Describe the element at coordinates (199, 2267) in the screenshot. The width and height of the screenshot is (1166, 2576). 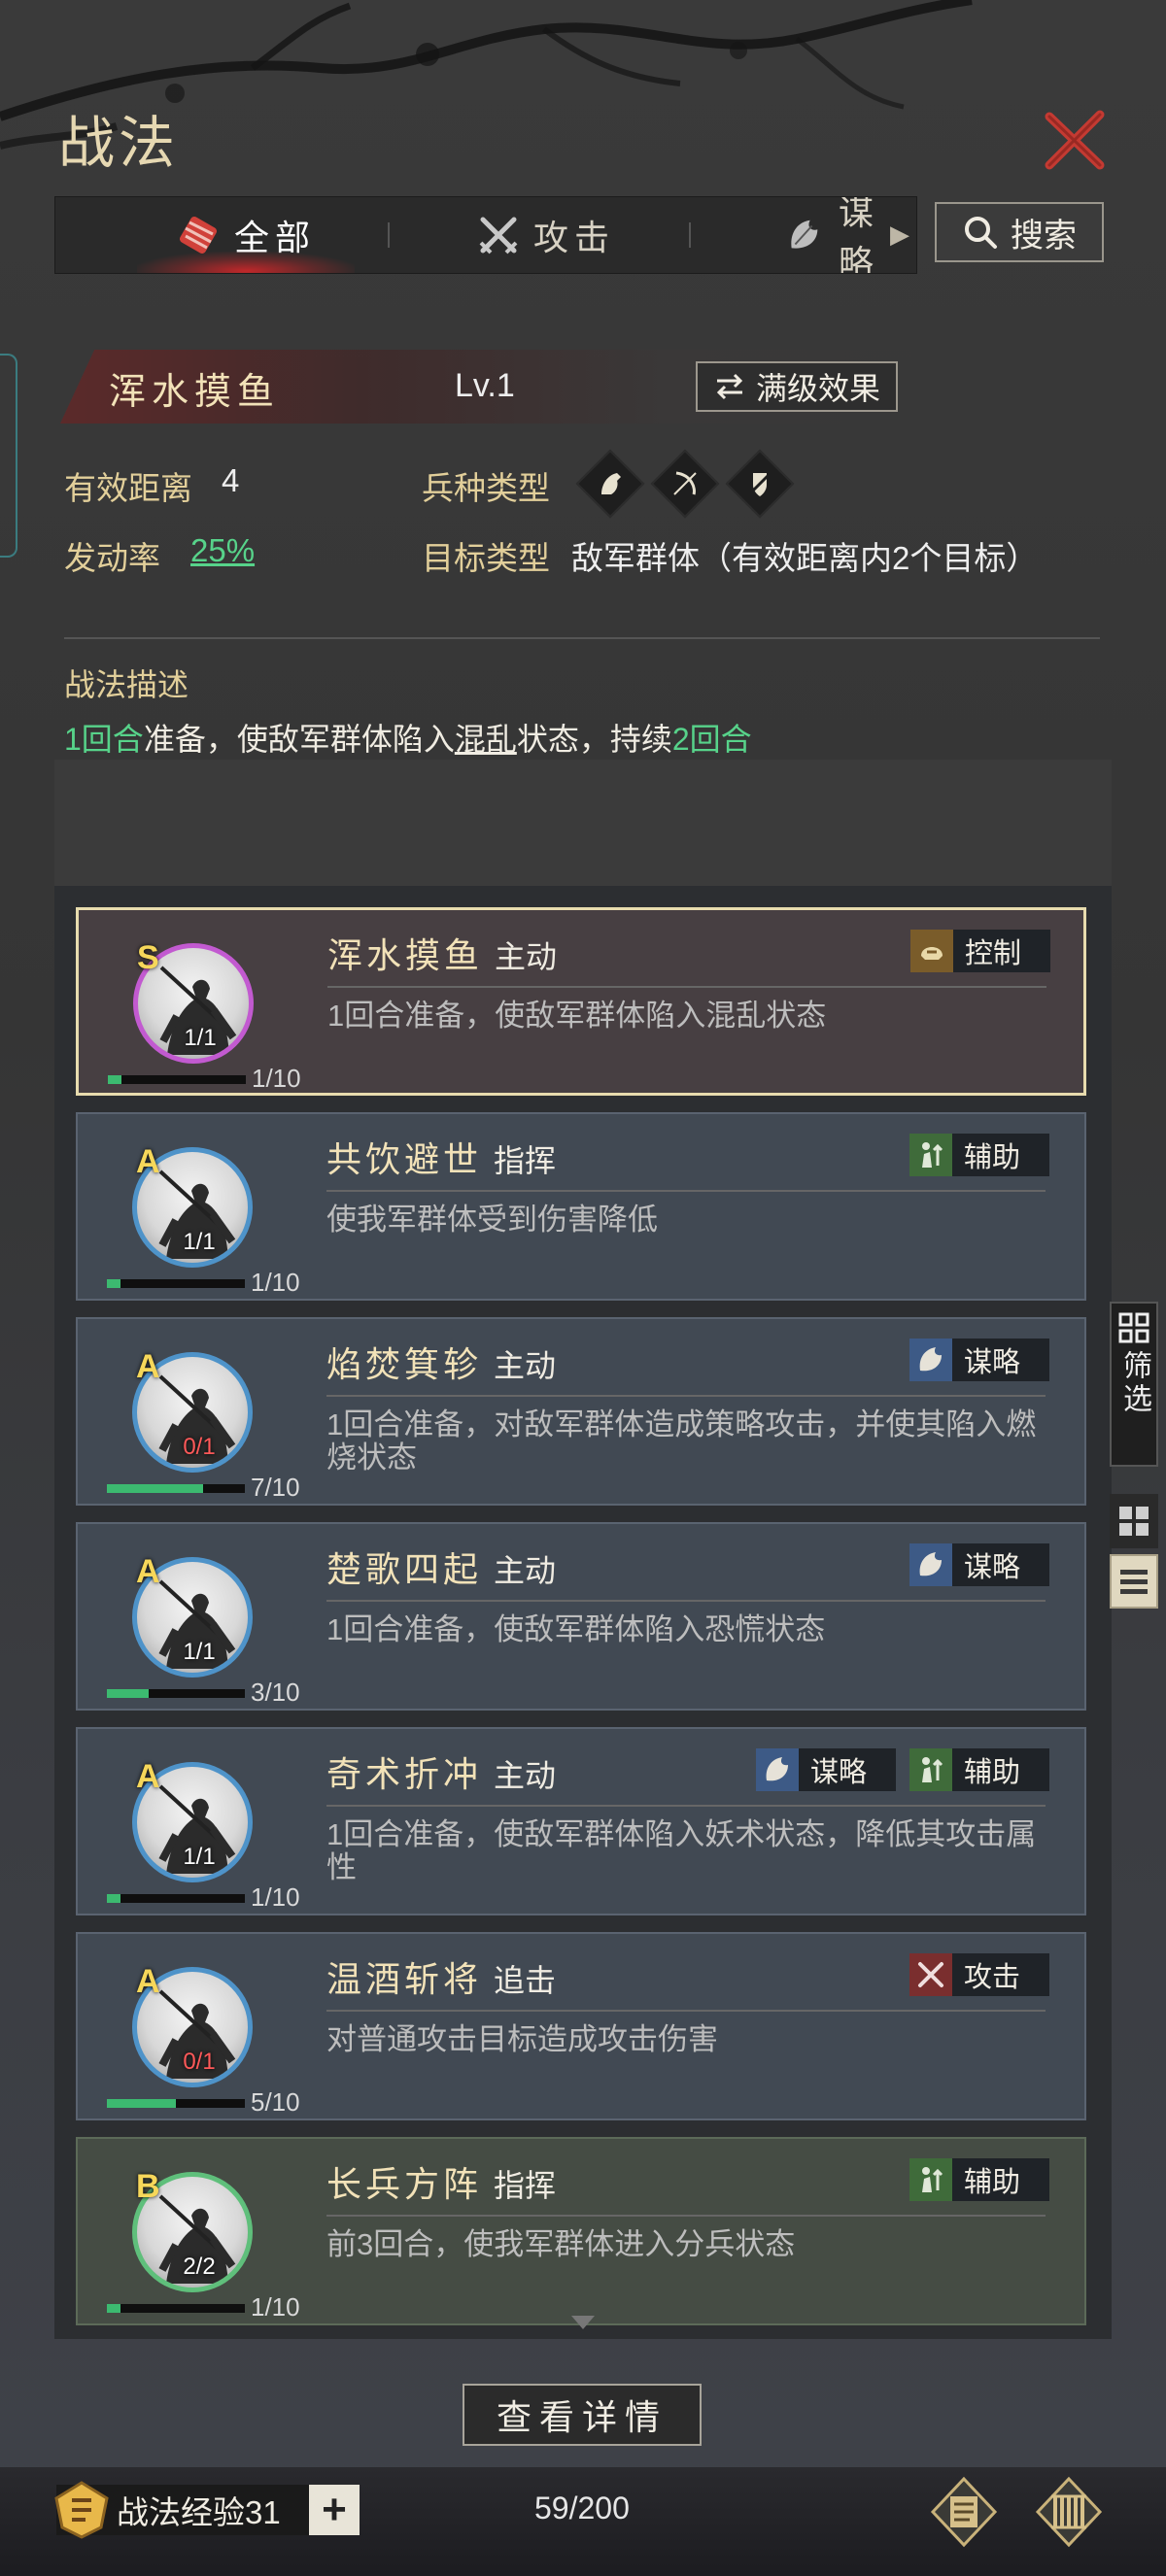
I see `equip-count: 2/2` at that location.